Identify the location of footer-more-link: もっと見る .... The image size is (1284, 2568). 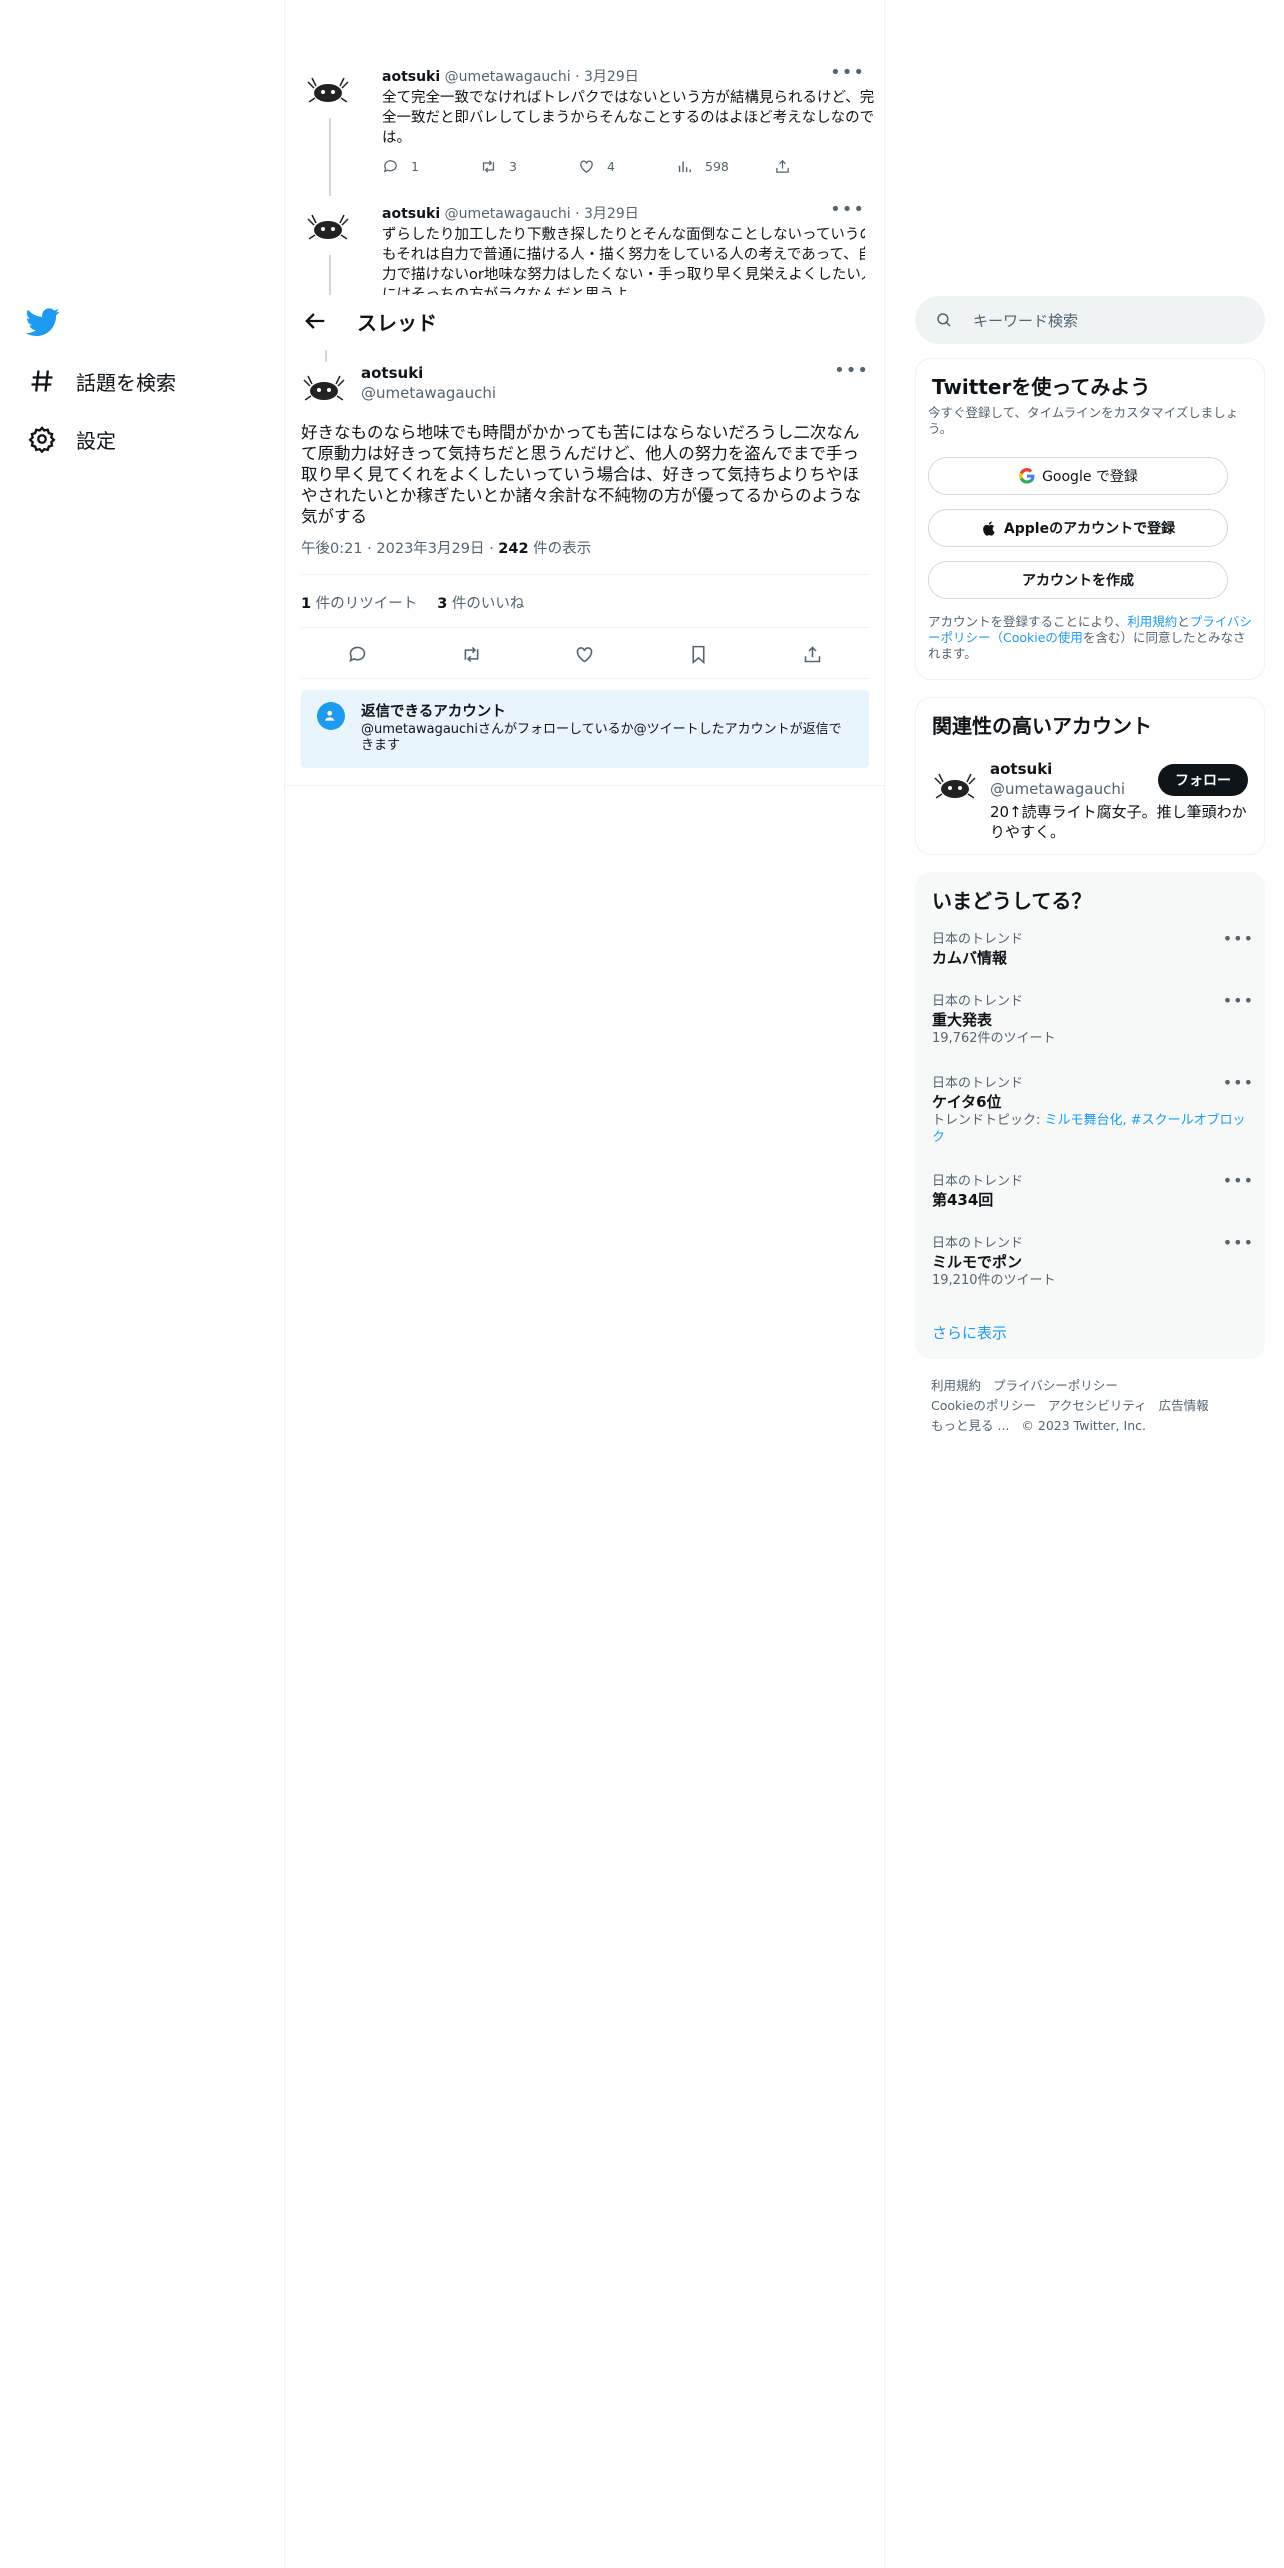
(970, 1425).